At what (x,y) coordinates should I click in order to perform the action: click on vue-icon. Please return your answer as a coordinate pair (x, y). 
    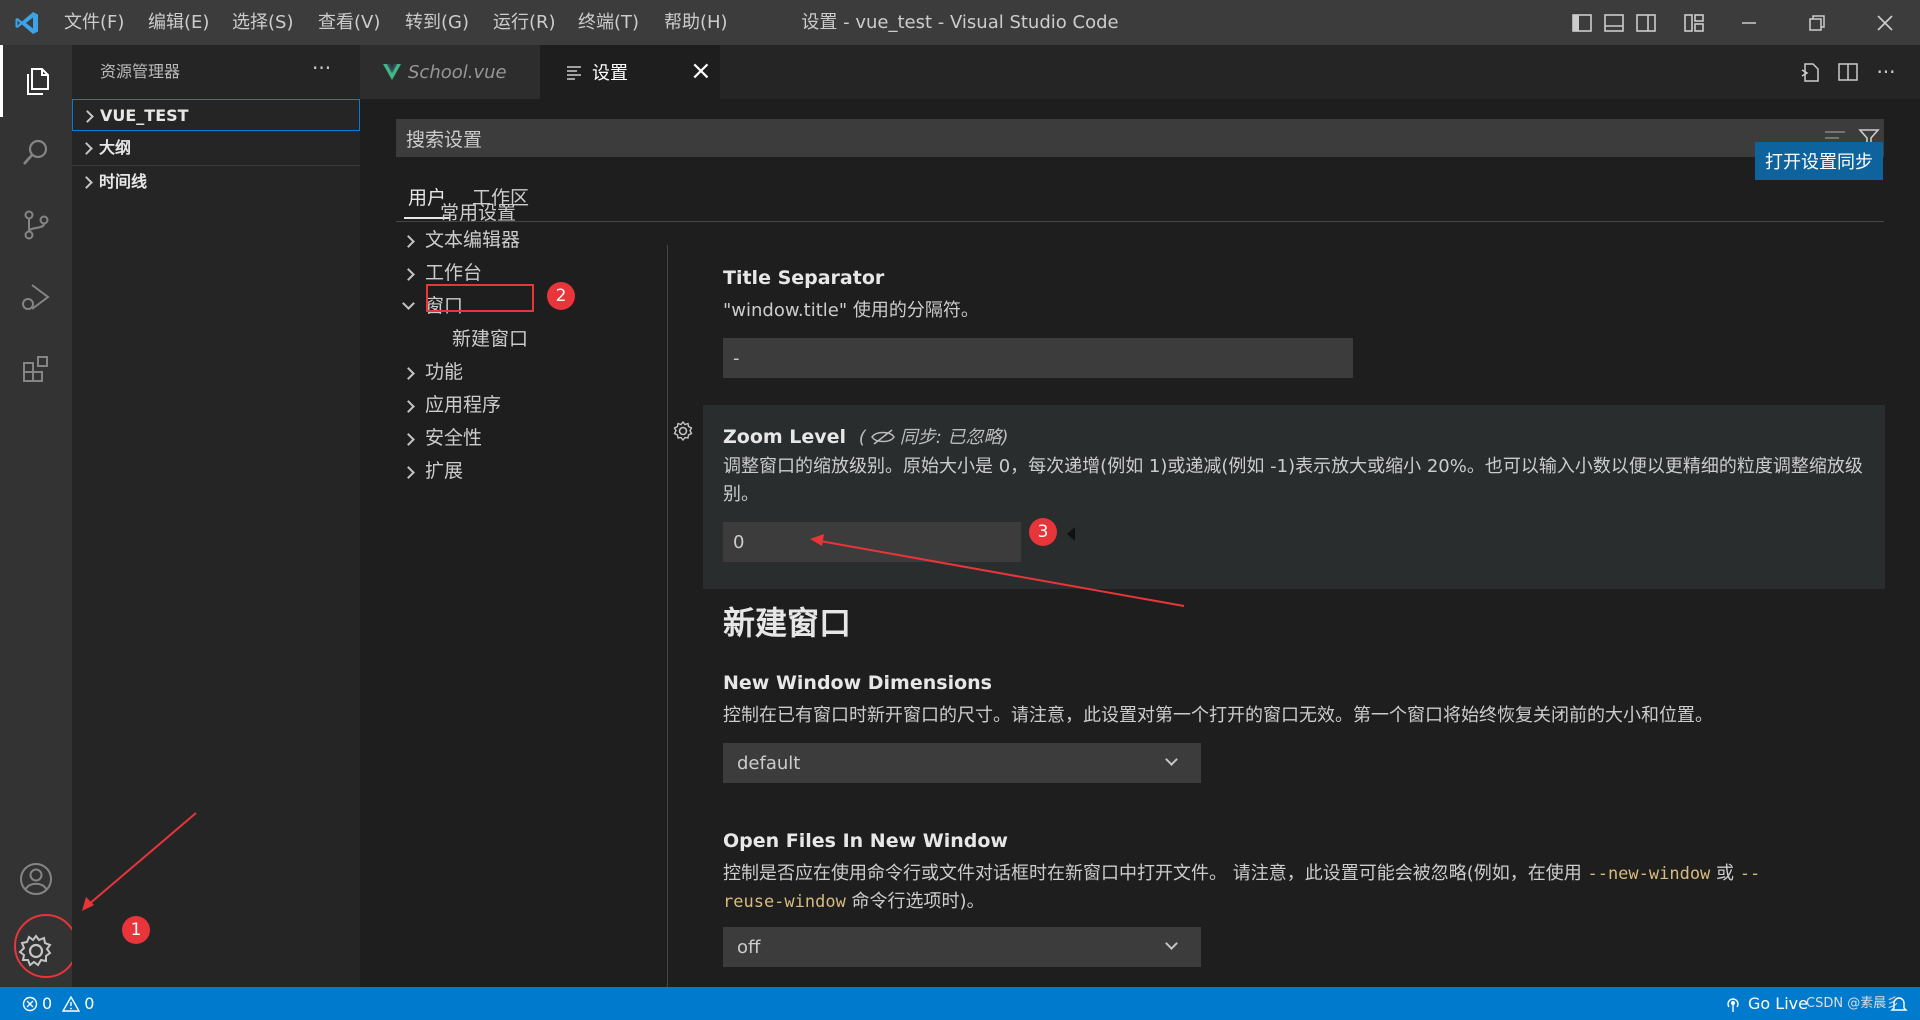
    Looking at the image, I should click on (392, 72).